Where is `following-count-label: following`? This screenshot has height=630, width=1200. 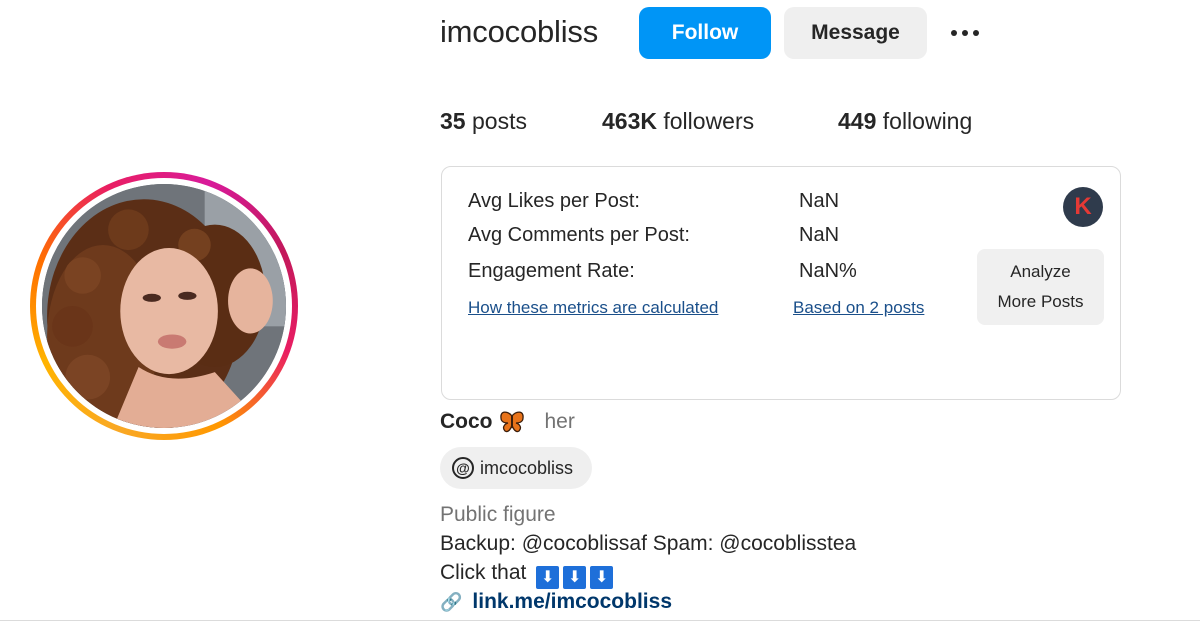
following-count-label: following is located at coordinates (927, 121).